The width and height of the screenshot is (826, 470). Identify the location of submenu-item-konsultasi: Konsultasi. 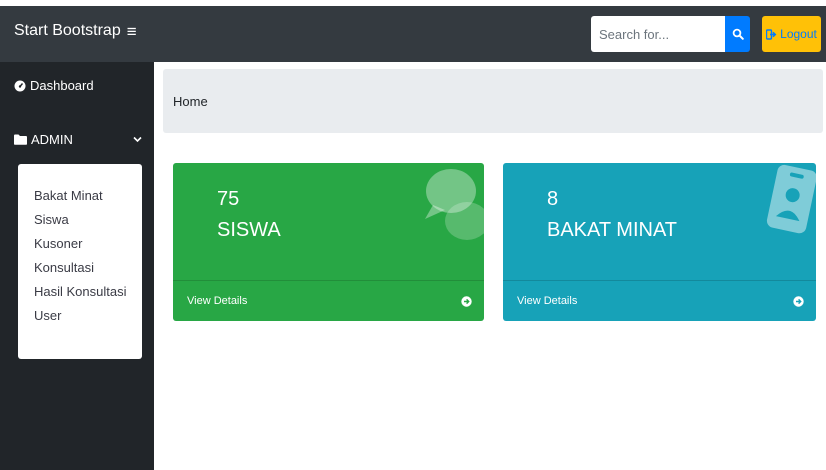
(80, 268).